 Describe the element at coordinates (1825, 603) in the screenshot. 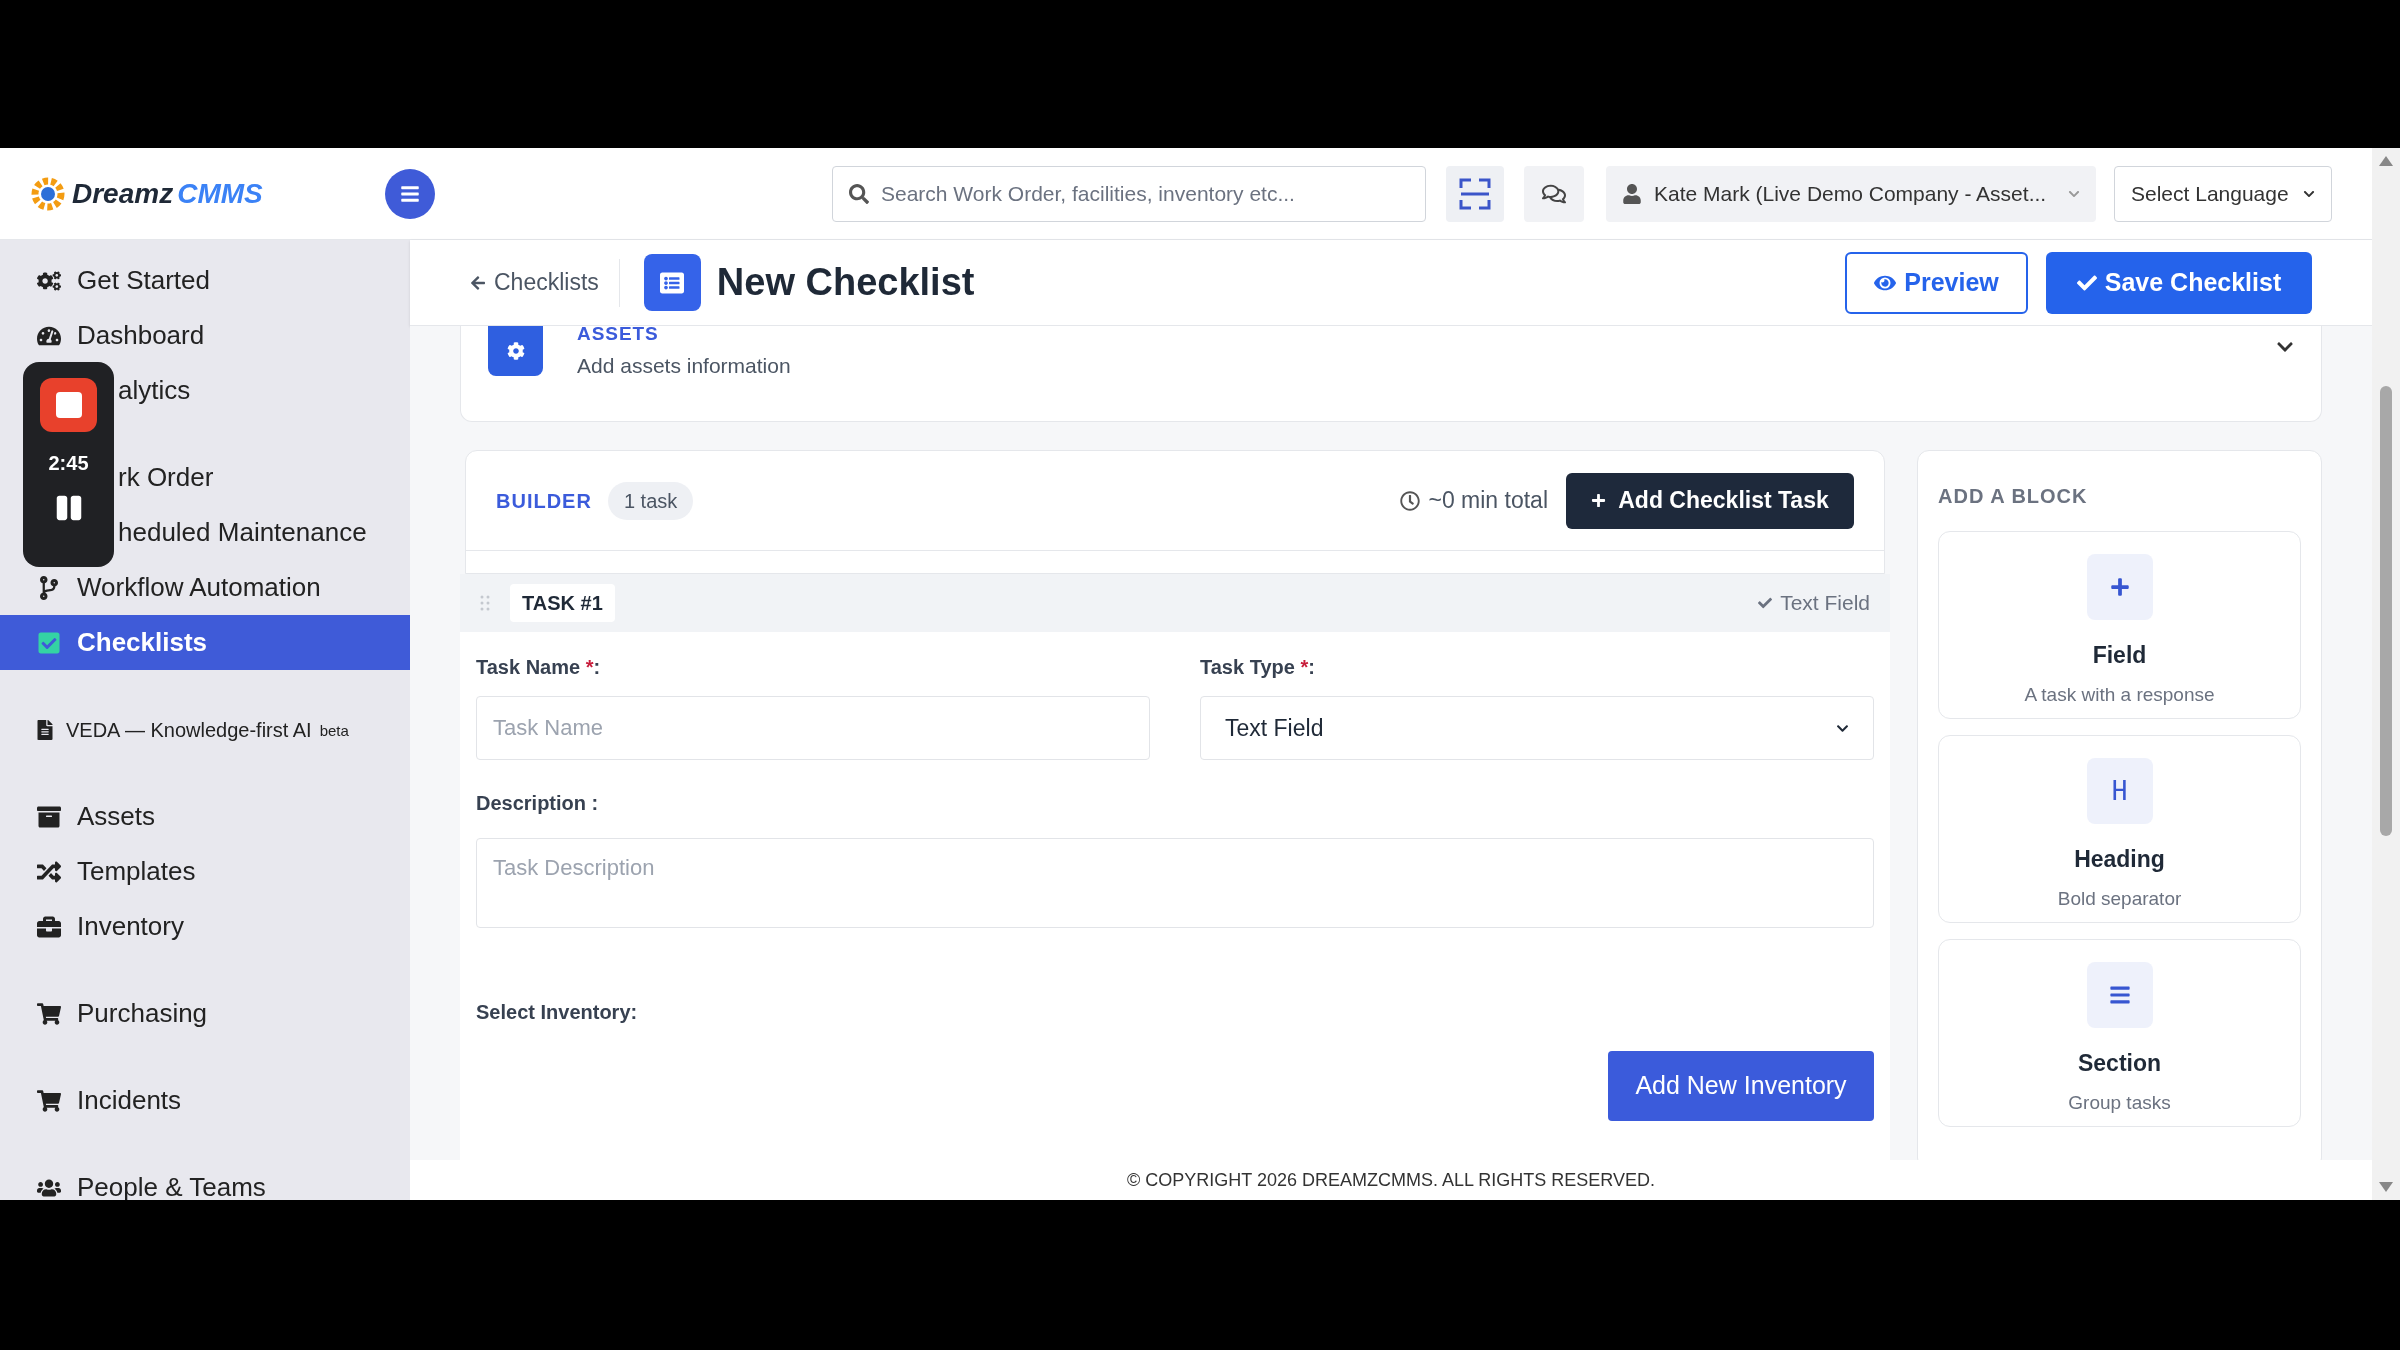

I see `task-type-label: Text Field` at that location.